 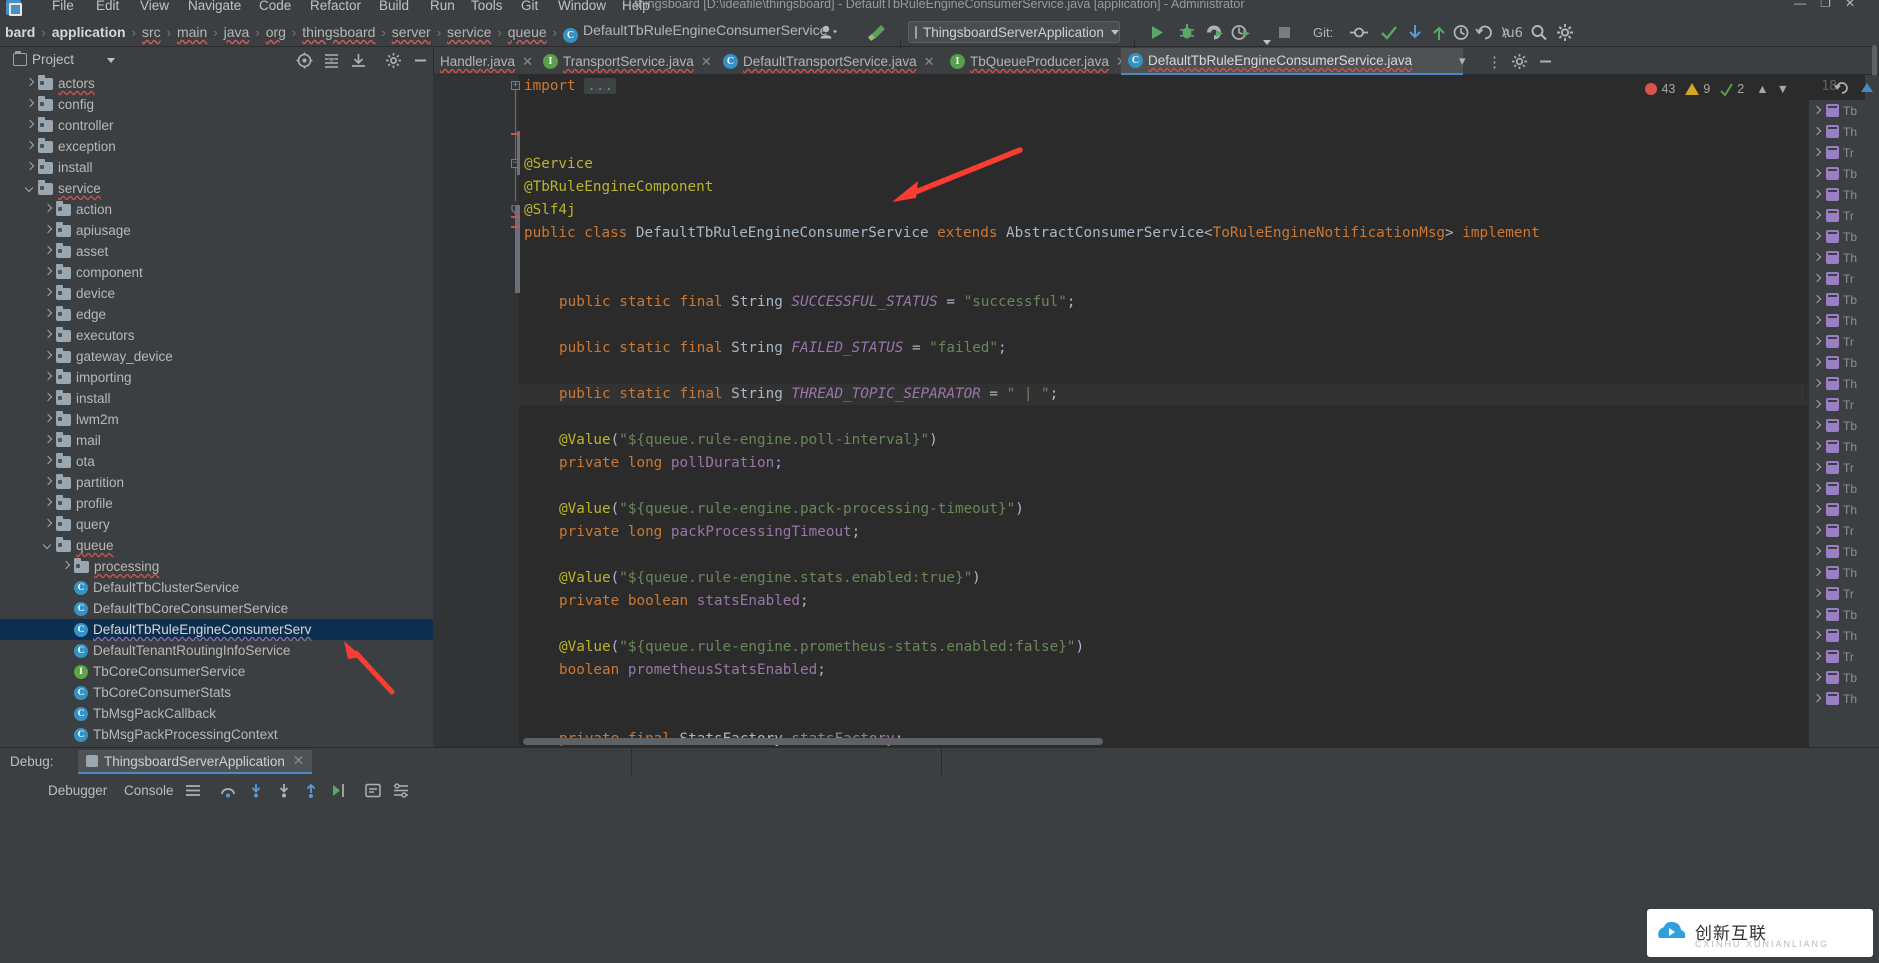 I want to click on profile-dropdown-icon, so click(x=1267, y=42).